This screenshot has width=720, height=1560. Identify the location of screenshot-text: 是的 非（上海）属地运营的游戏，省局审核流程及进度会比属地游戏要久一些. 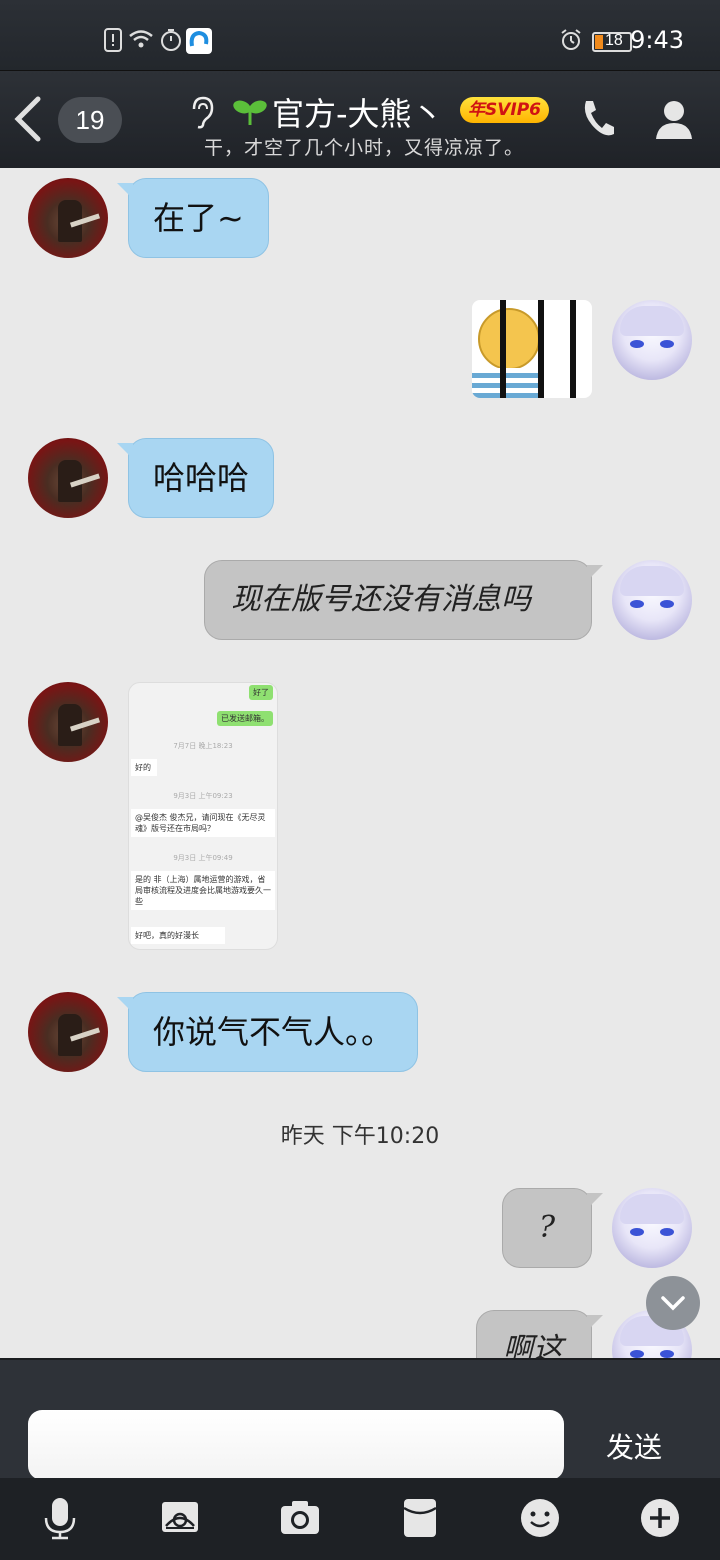
(203, 890).